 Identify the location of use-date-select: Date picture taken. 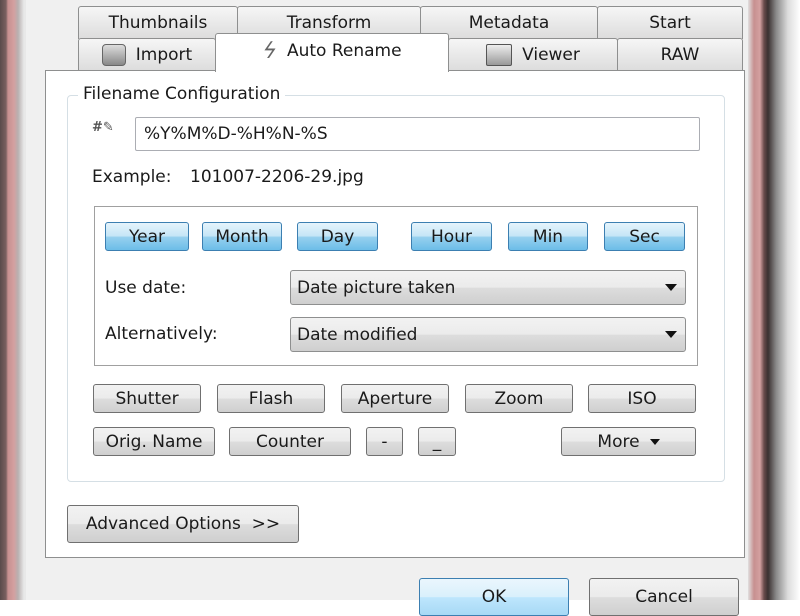
(488, 287).